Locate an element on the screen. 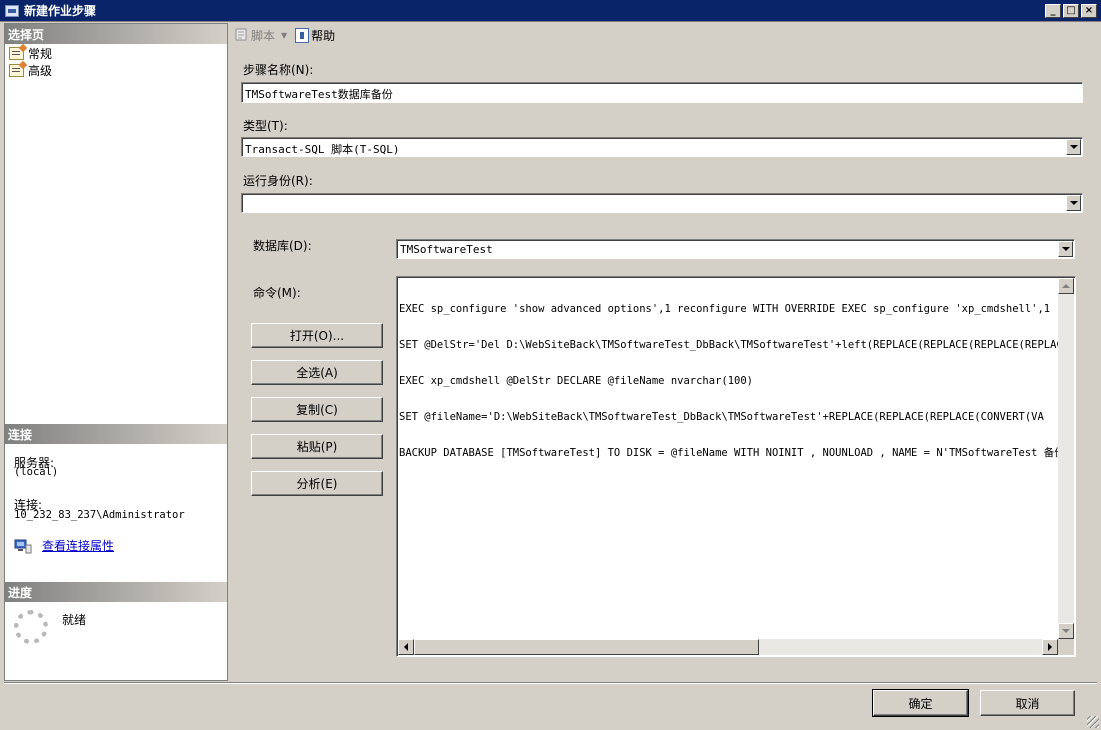 The height and width of the screenshot is (730, 1101). help-button: 帮助 is located at coordinates (315, 35).